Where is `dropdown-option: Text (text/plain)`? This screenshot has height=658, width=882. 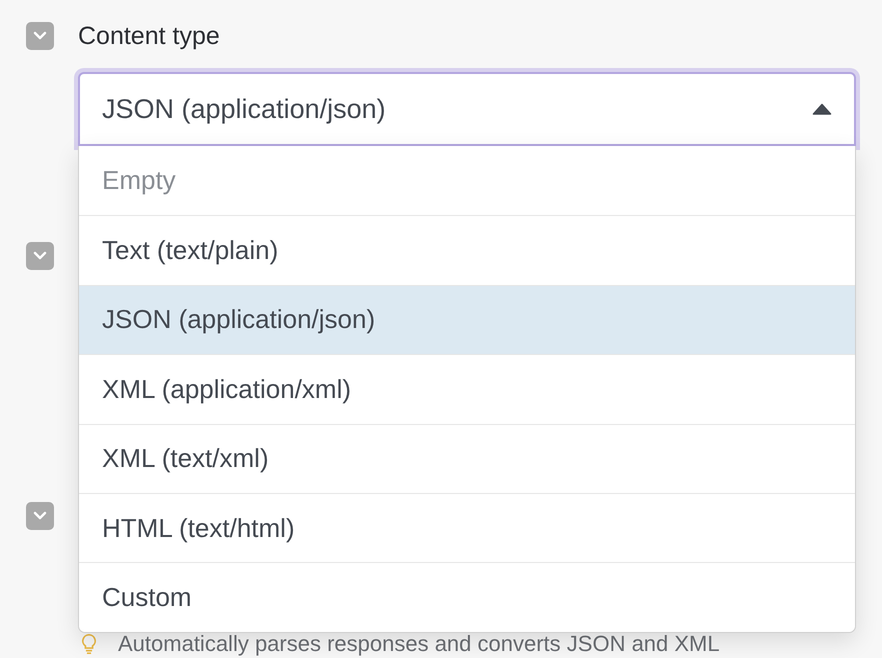 dropdown-option: Text (text/plain) is located at coordinates (467, 250).